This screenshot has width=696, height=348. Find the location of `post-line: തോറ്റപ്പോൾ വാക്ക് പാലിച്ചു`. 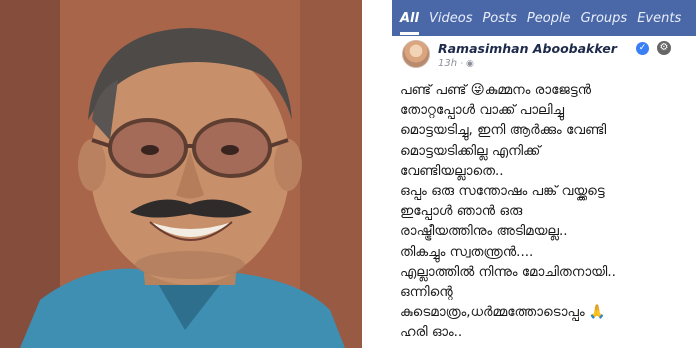

post-line: തോറ്റപ്പോൾ വാക്ക് പാലിച്ചു is located at coordinates (482, 110).